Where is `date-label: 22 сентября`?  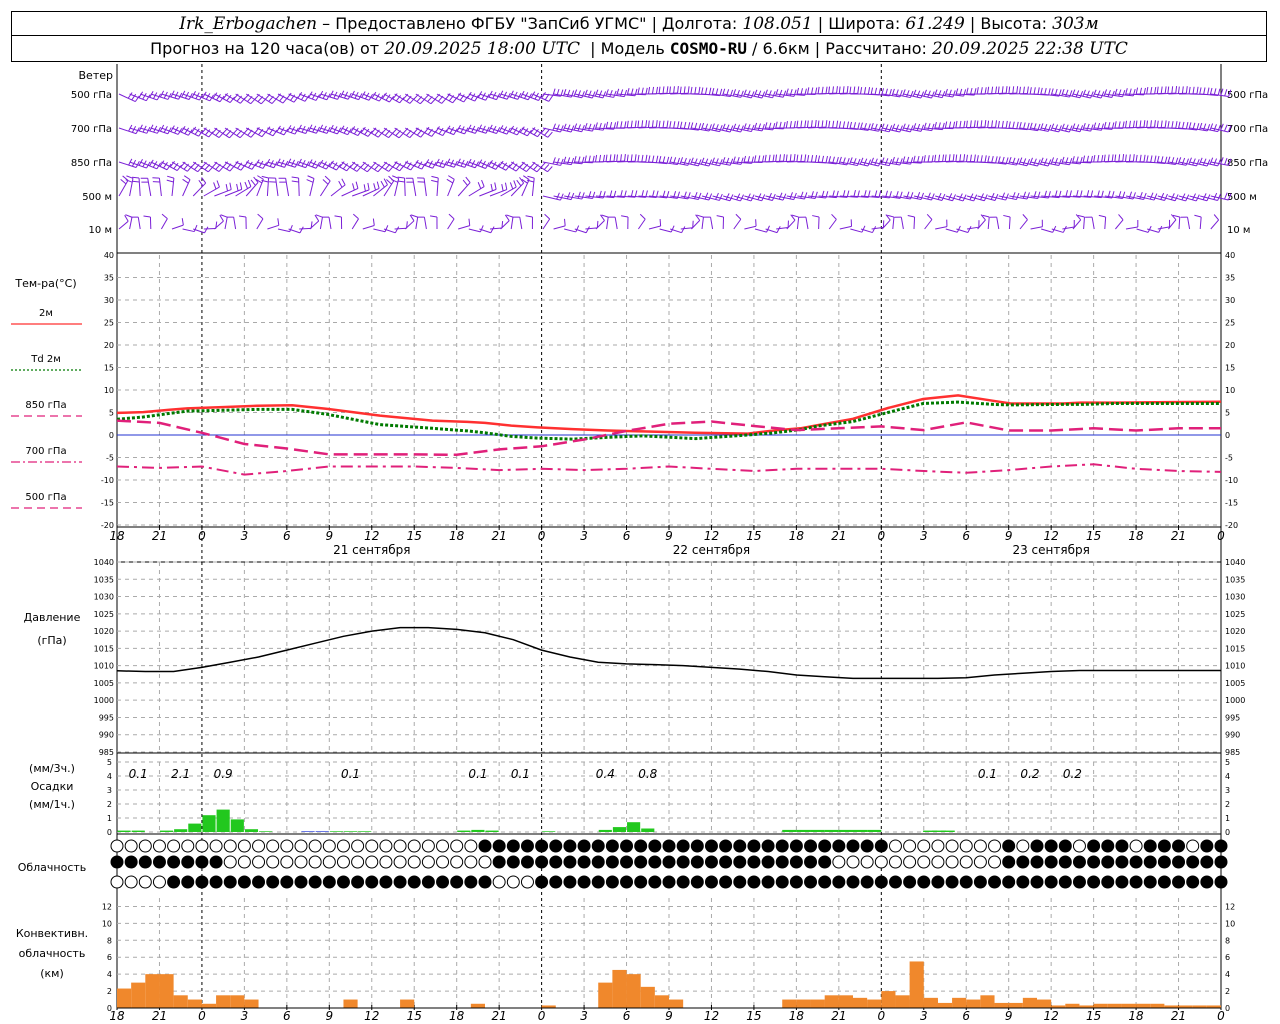 date-label: 22 сентября is located at coordinates (711, 550).